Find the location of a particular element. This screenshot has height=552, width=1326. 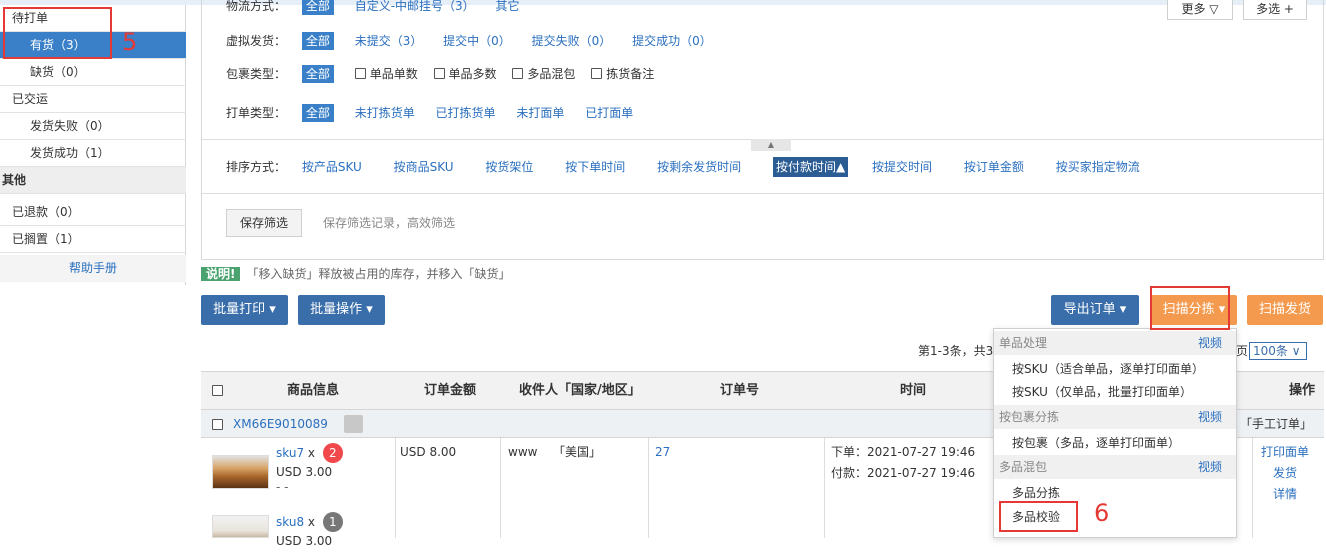

filter-shipping-all: 全部 is located at coordinates (317, 7).